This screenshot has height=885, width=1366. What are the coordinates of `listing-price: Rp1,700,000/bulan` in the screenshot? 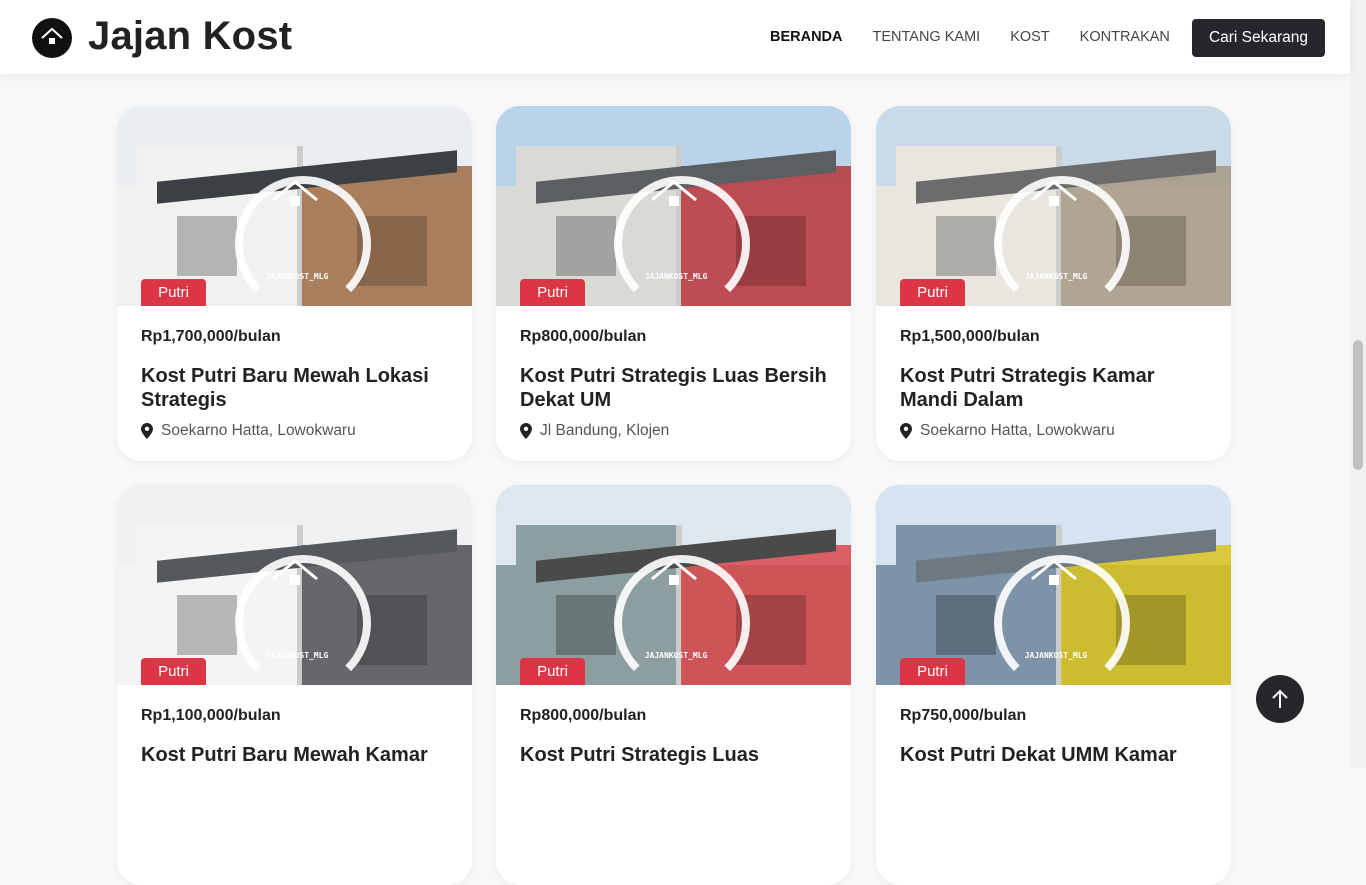 It's located at (211, 336).